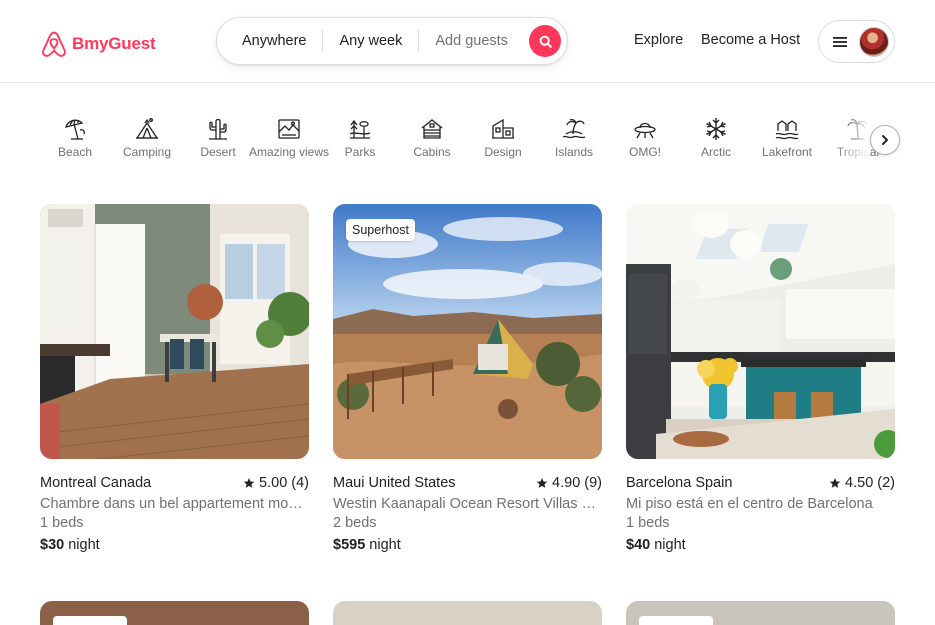 This screenshot has height=625, width=935. What do you see at coordinates (749, 504) in the screenshot?
I see `listing-description: Mi piso está en el centro de Barcelona` at bounding box center [749, 504].